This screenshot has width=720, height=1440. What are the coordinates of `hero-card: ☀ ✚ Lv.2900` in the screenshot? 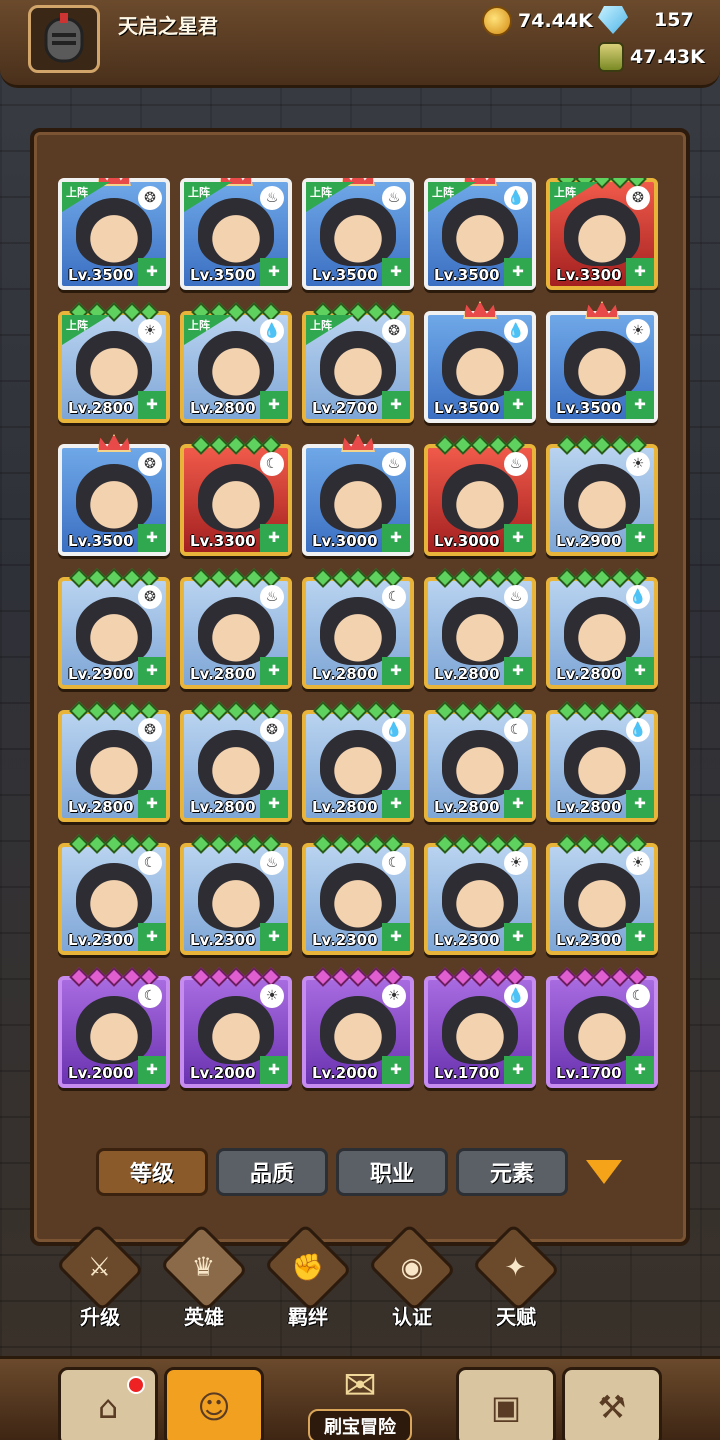 It's located at (602, 495).